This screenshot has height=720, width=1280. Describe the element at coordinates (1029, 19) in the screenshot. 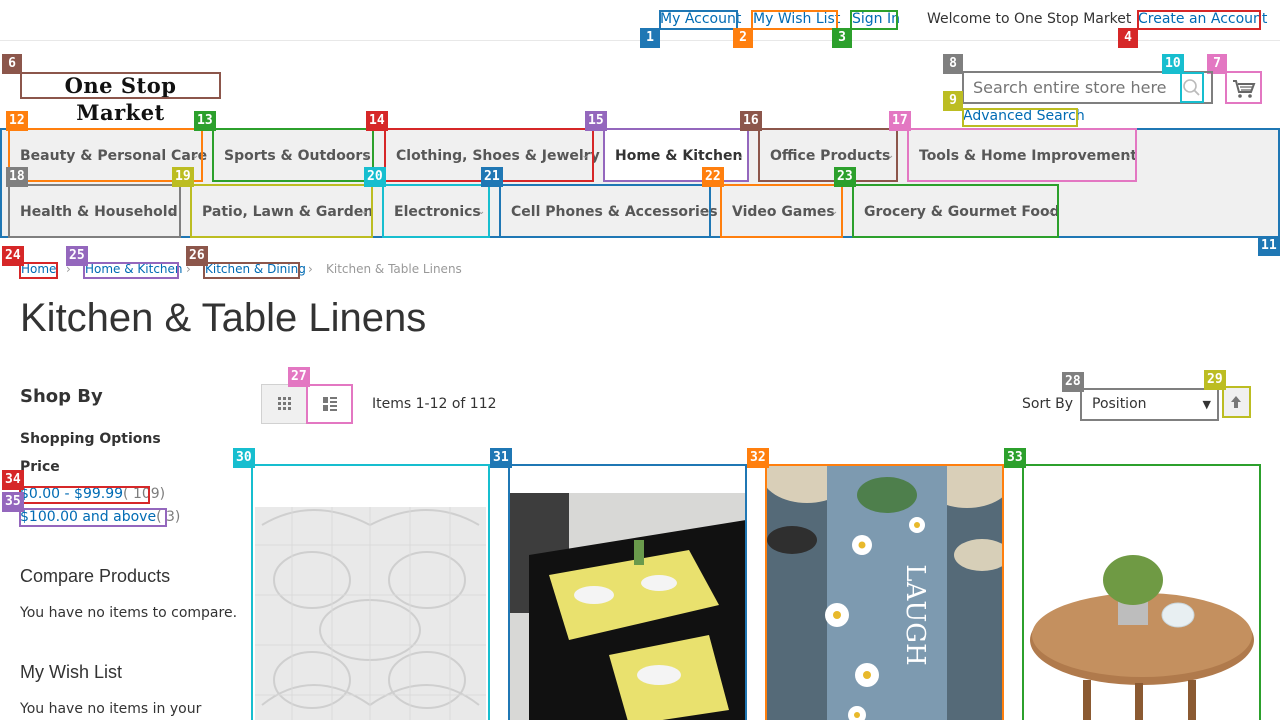

I see `welcome-message: Welcome to One Stop Market` at that location.